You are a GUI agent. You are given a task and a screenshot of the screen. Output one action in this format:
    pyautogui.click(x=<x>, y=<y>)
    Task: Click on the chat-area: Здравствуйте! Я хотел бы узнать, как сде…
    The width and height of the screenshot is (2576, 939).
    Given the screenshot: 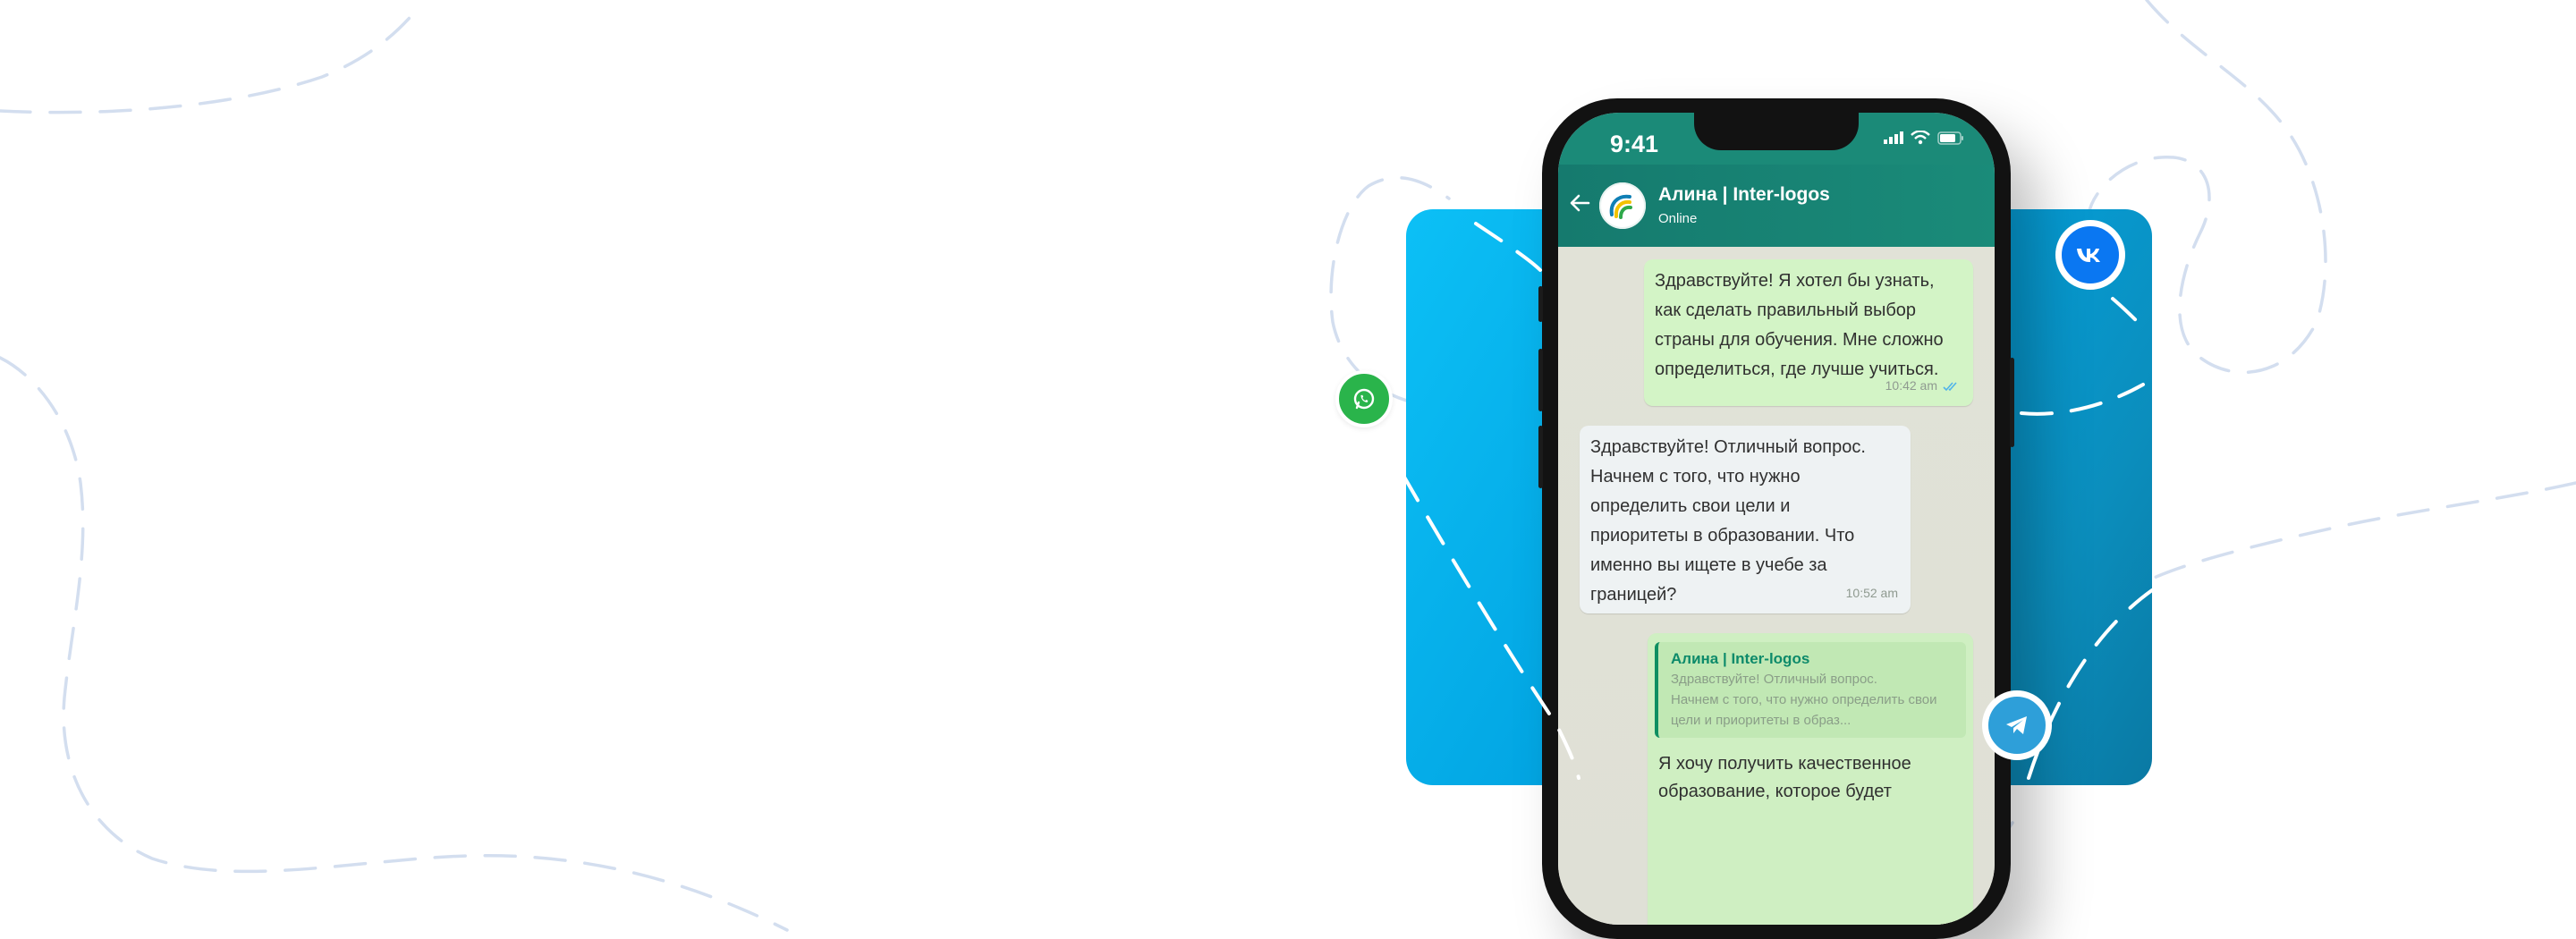 What is the action you would take?
    pyautogui.click(x=1776, y=586)
    